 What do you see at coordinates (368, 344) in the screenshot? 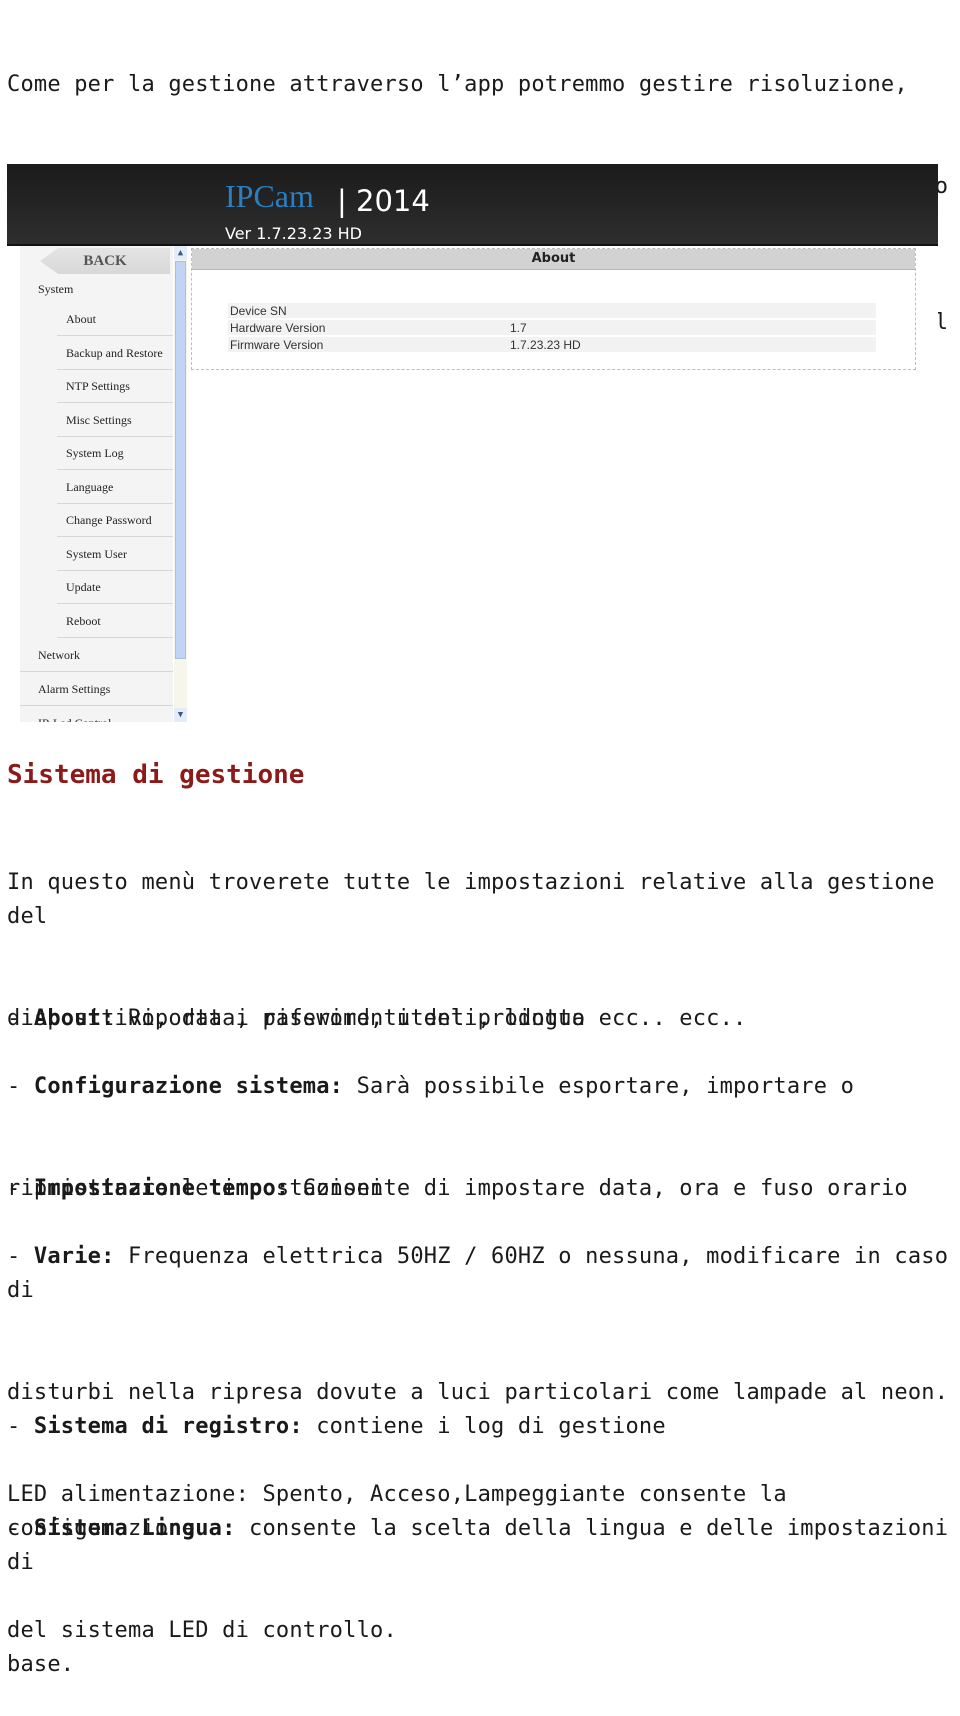
I see `info-label: Firmware Version` at bounding box center [368, 344].